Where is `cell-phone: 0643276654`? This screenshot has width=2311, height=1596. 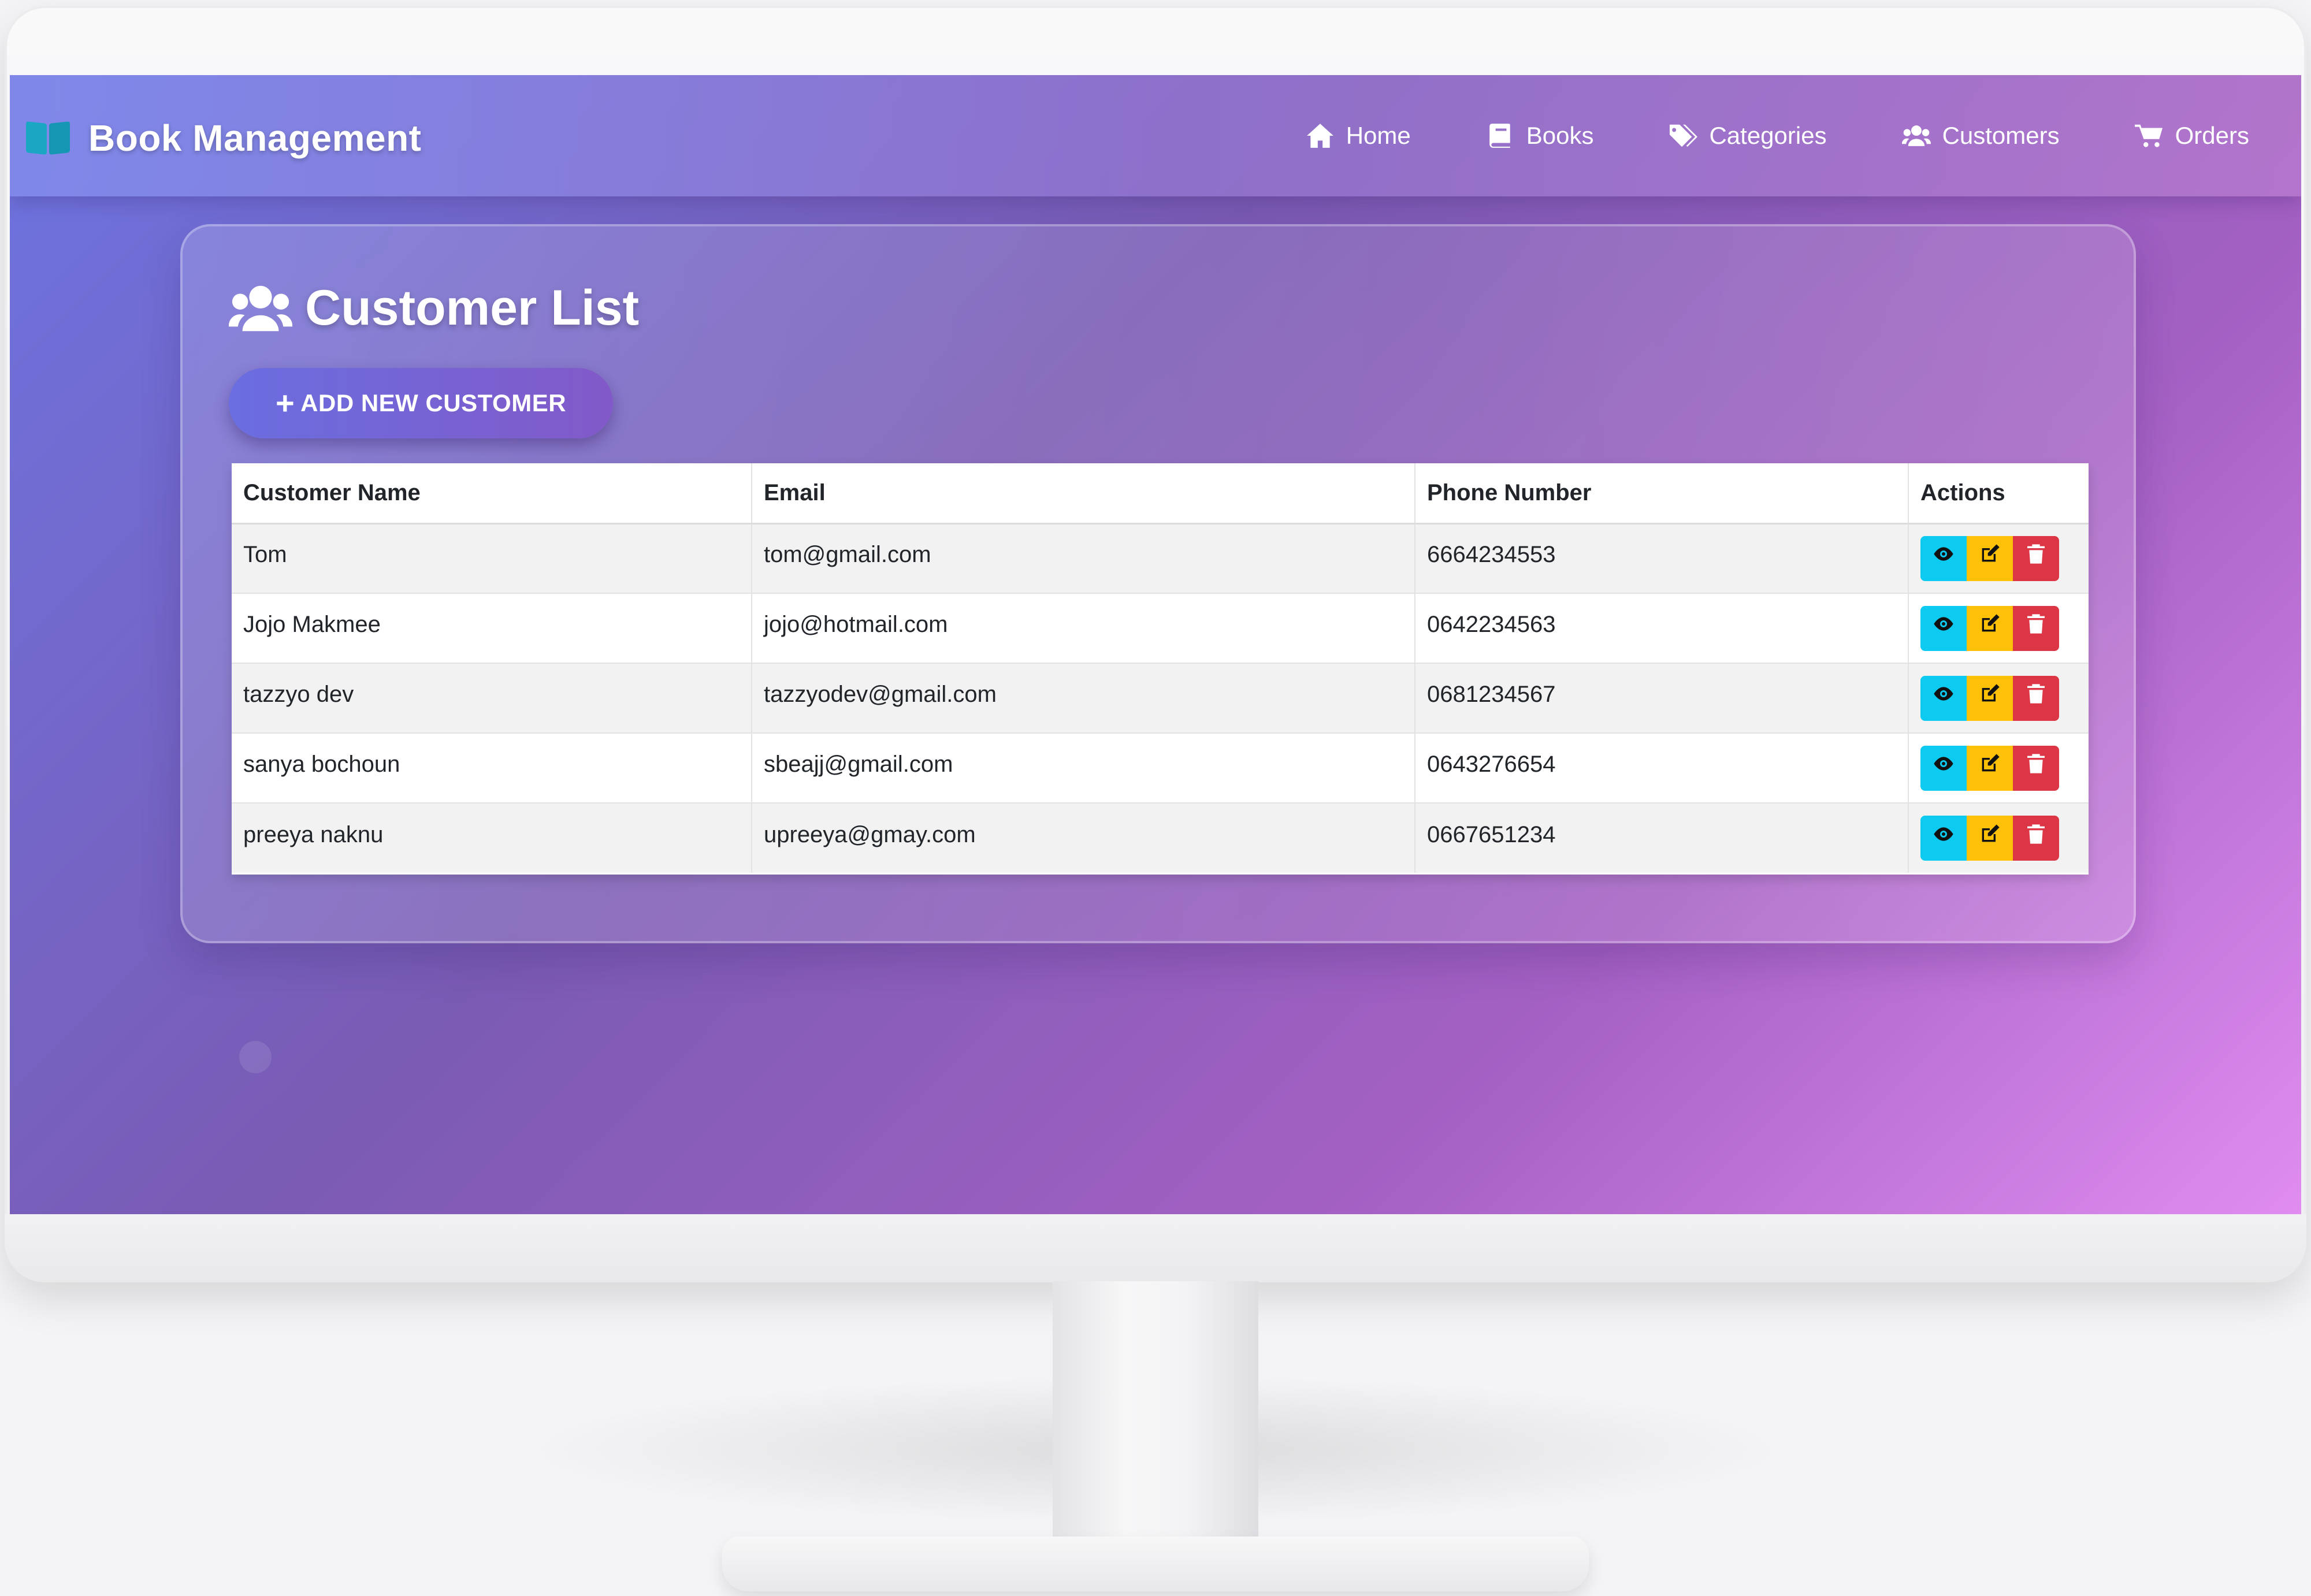
cell-phone: 0643276654 is located at coordinates (1661, 768).